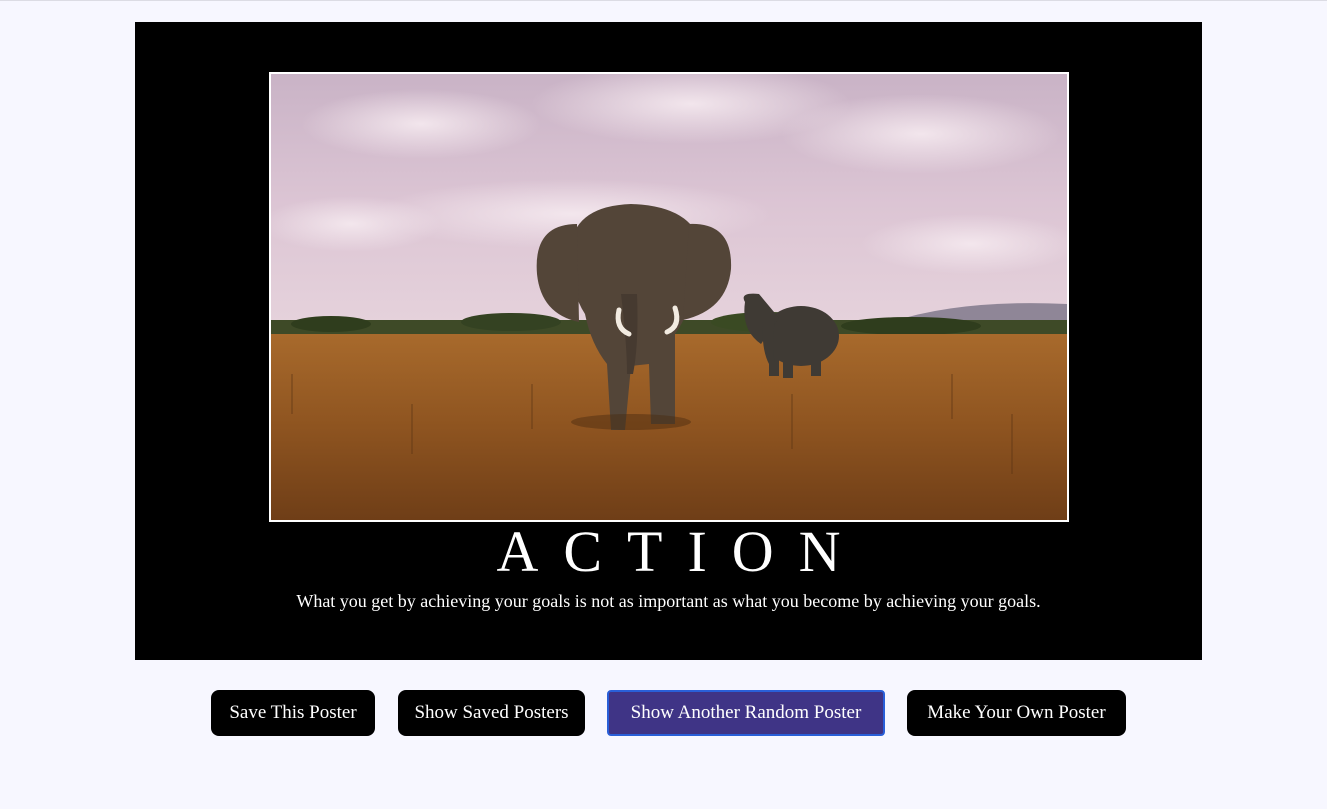  I want to click on save-poster-button: Save This Poster, so click(293, 713).